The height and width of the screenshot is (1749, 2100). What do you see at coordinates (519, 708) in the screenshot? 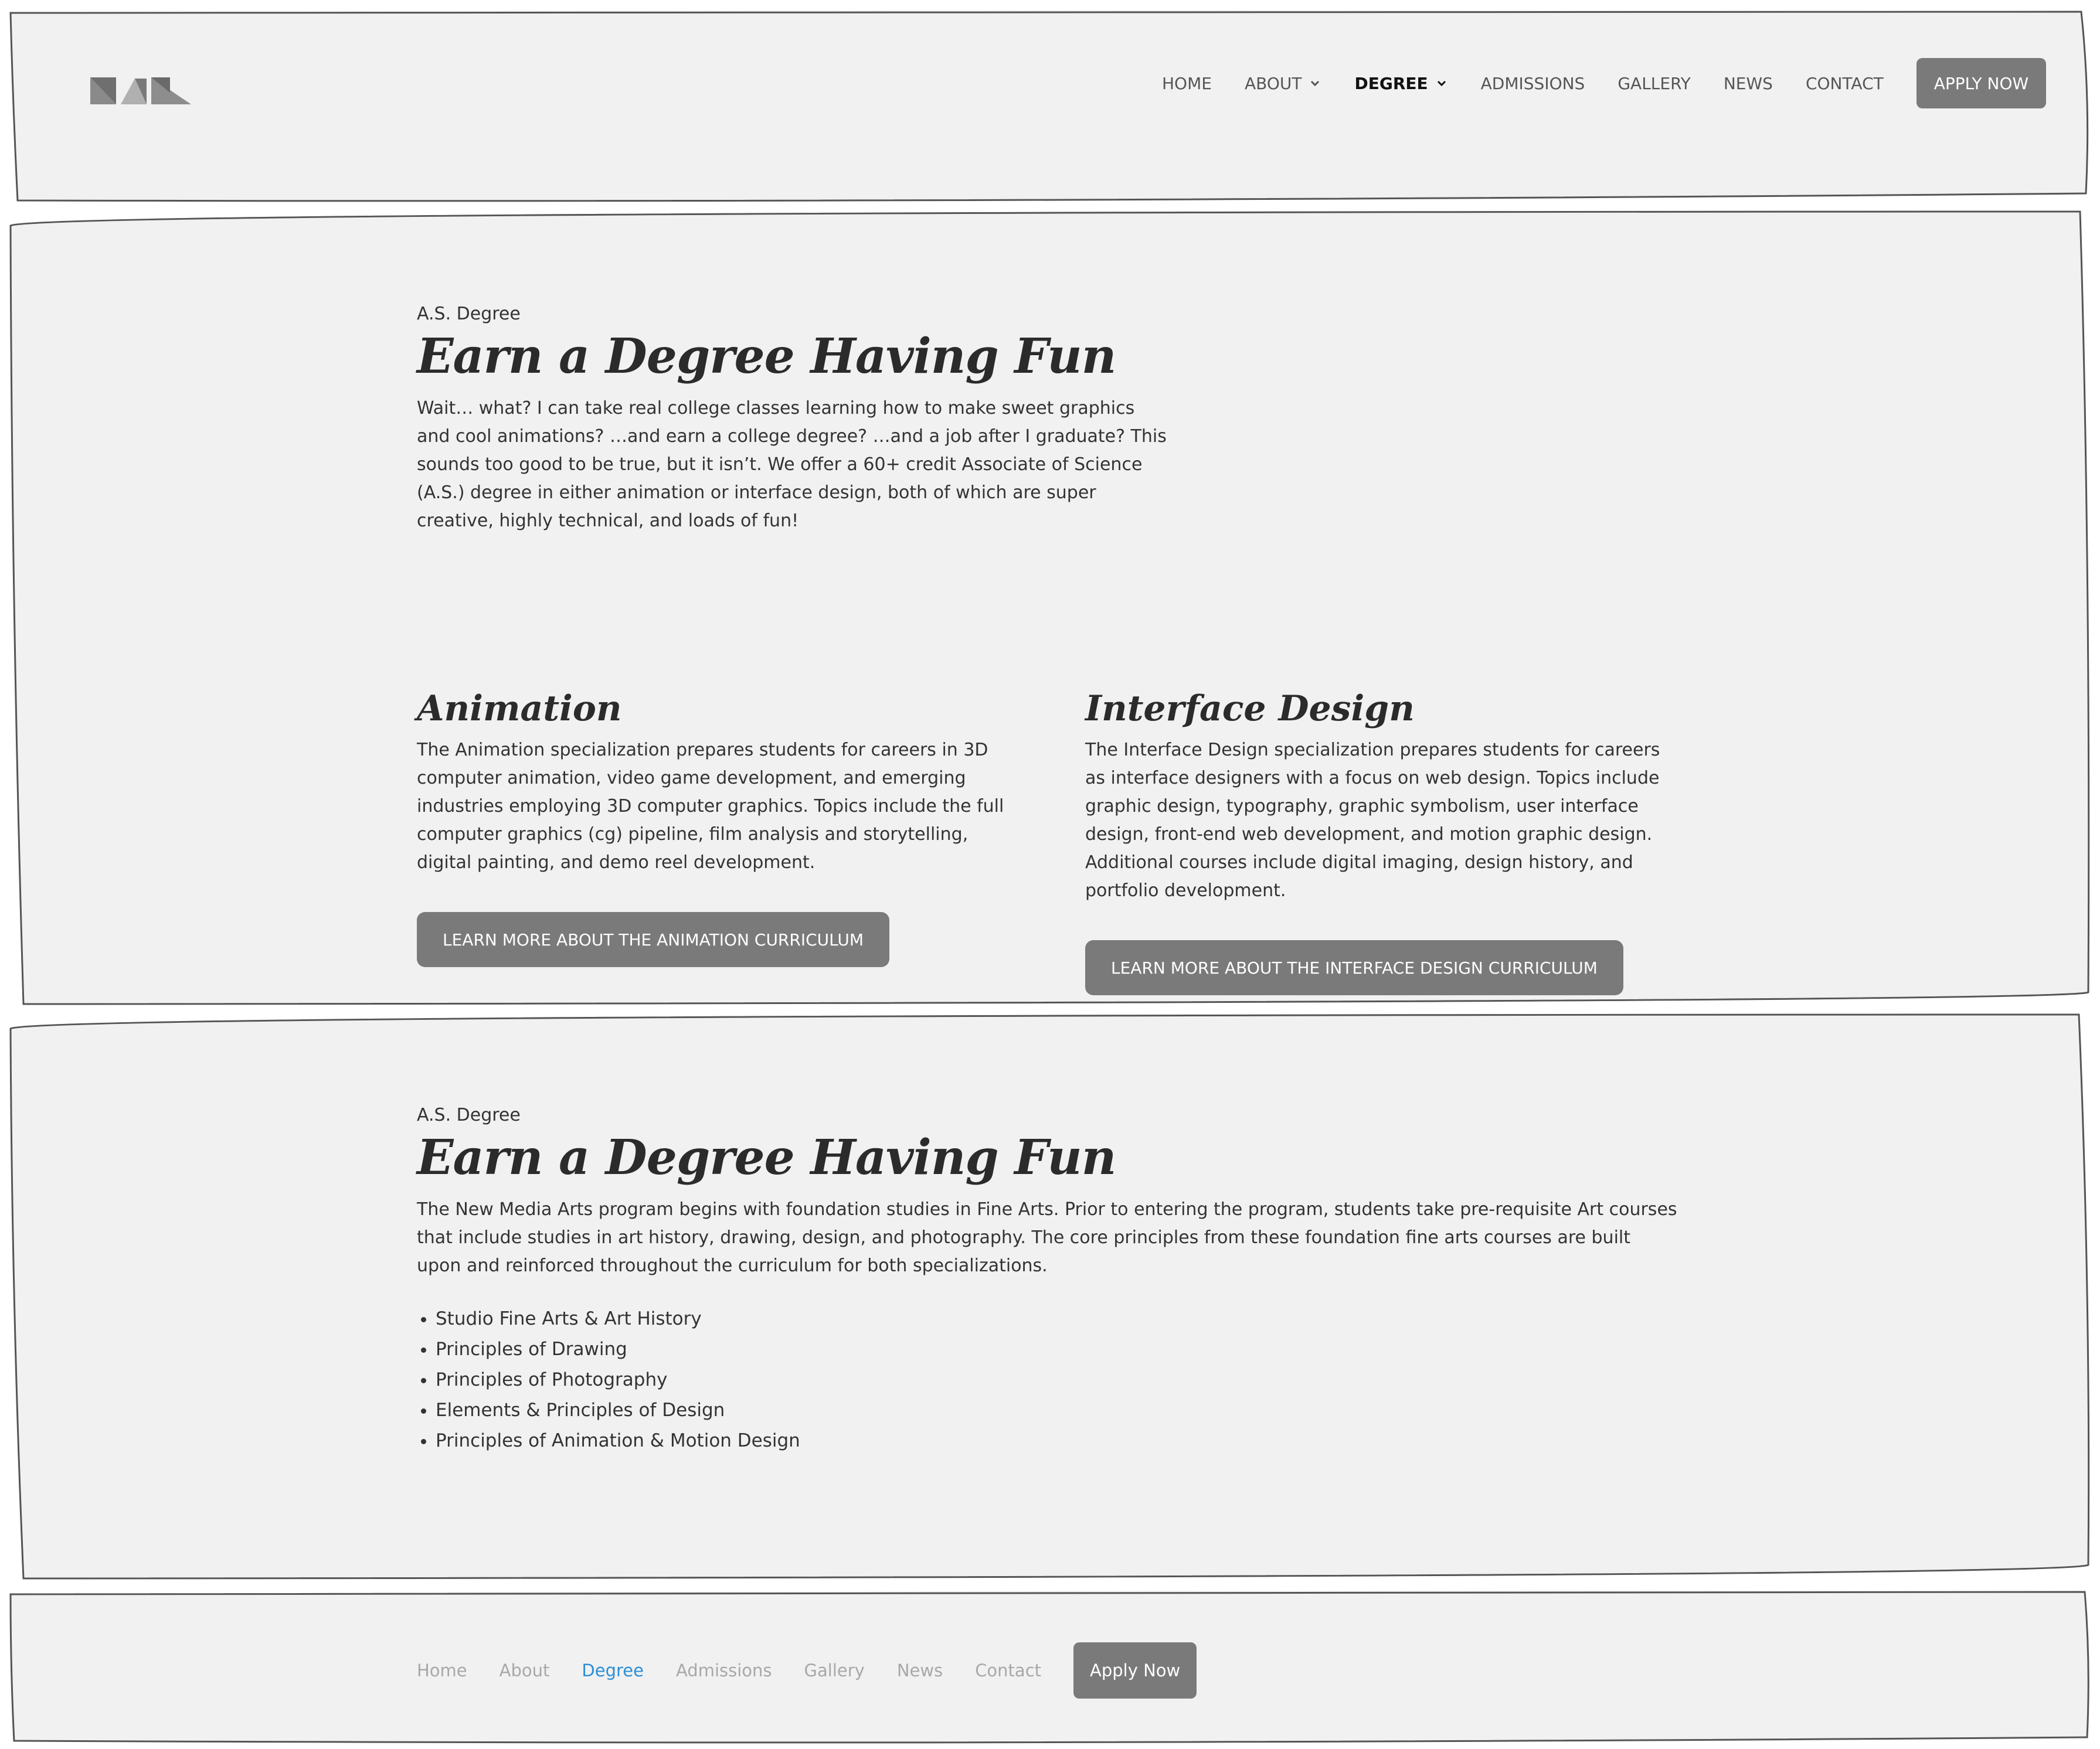
I see `animation-heading: Animation` at bounding box center [519, 708].